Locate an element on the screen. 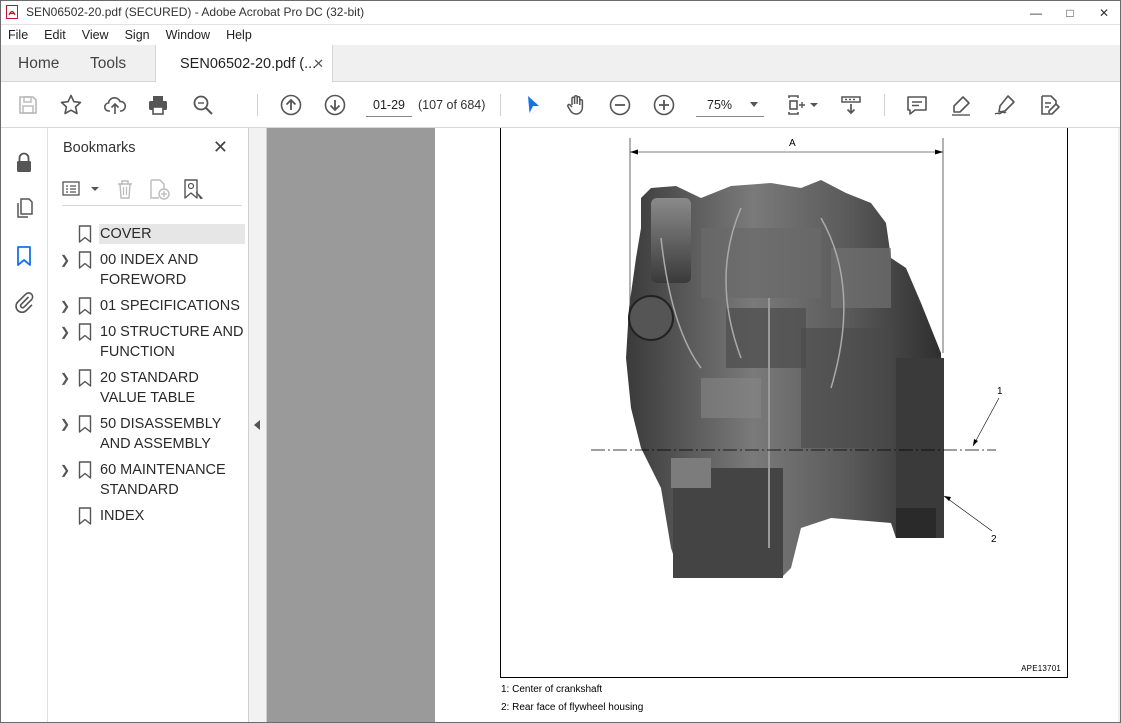  bookmark-index-foreword: ❯ 00 INDEX AND FOREWORD is located at coordinates (148, 270).